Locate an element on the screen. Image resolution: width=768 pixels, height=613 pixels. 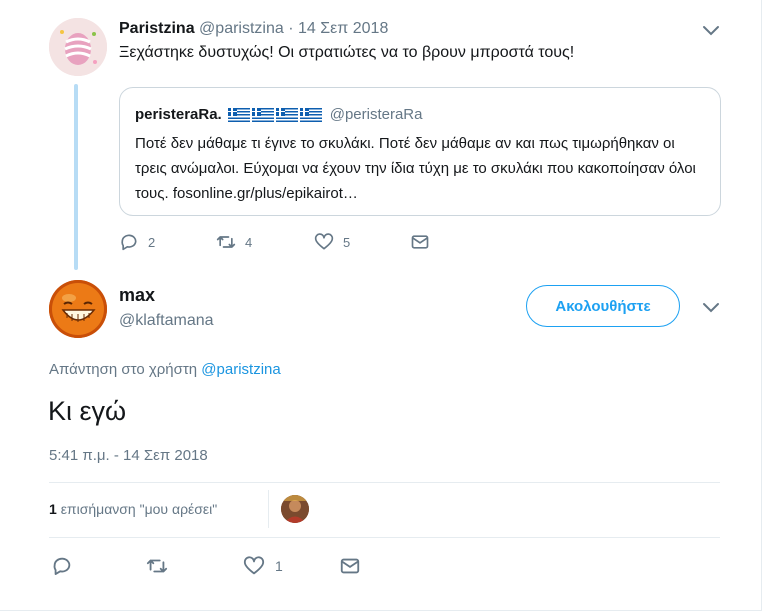
parent-header: Paristzina @paristzina · 14 Σεπ 2018 is located at coordinates (253, 29).